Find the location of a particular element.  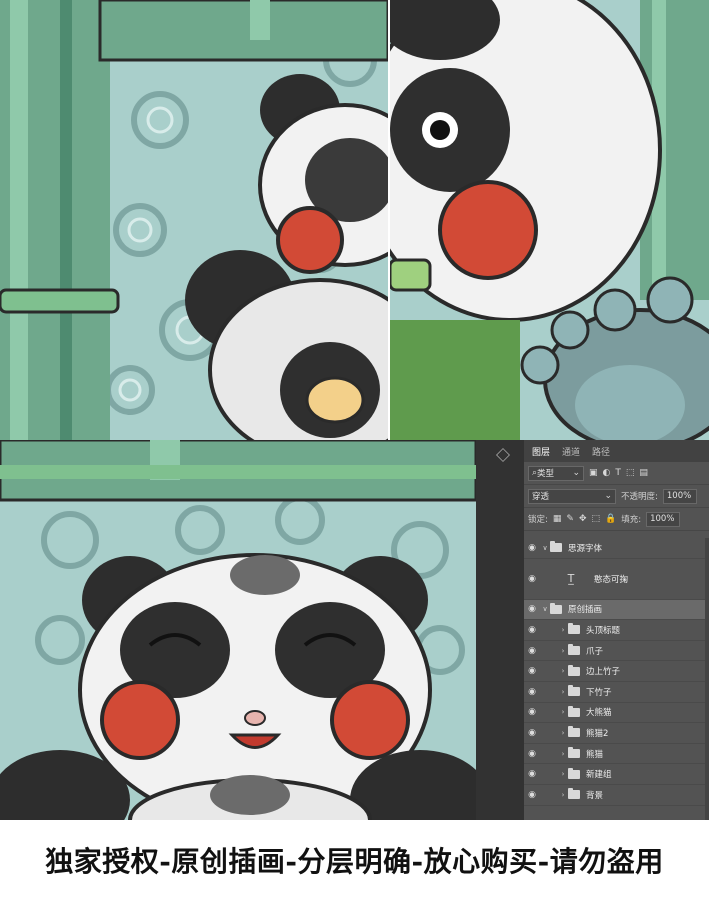

blend-row: 穿透 ⌄ 不透明度: 100% is located at coordinates (616, 496).